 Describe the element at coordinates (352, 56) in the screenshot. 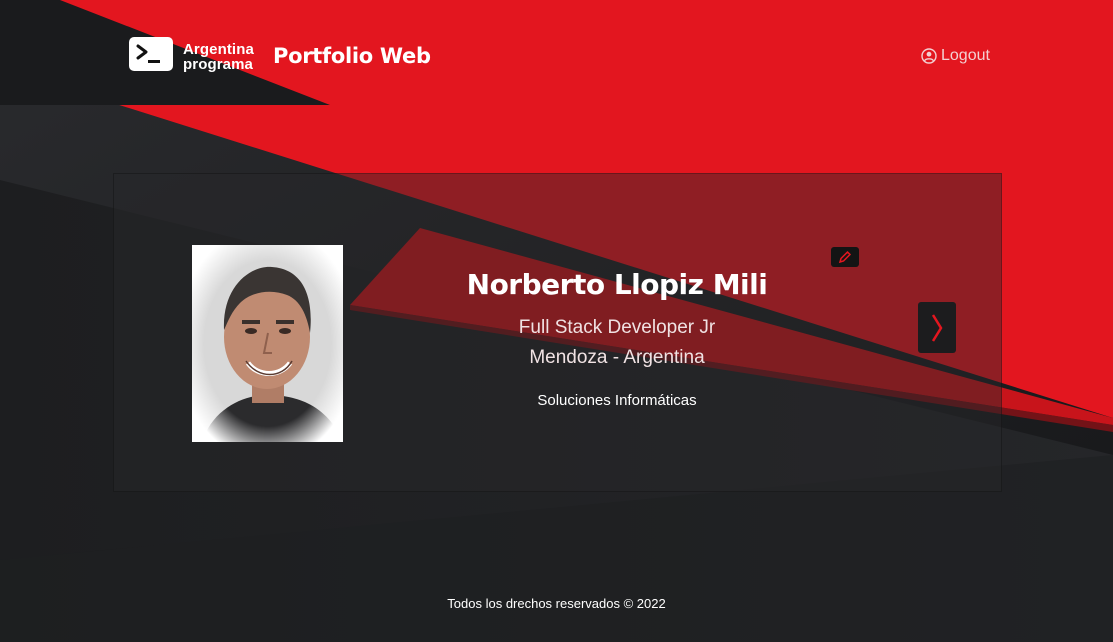

I see `site-title: Portfolio Web` at that location.